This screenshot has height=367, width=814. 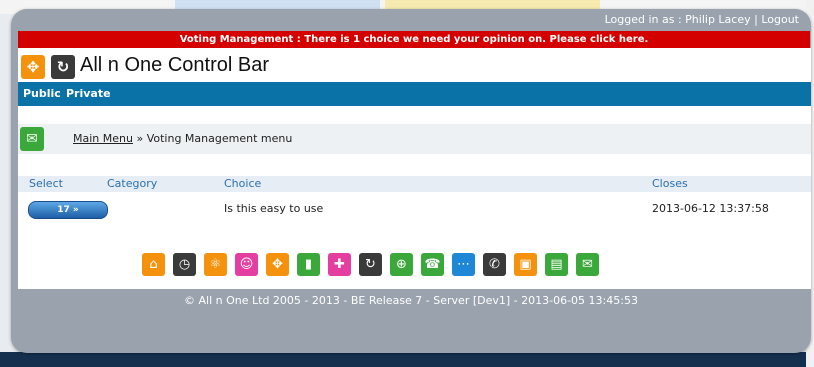 I want to click on table-header: Select Category Choice Closes, so click(x=414, y=184).